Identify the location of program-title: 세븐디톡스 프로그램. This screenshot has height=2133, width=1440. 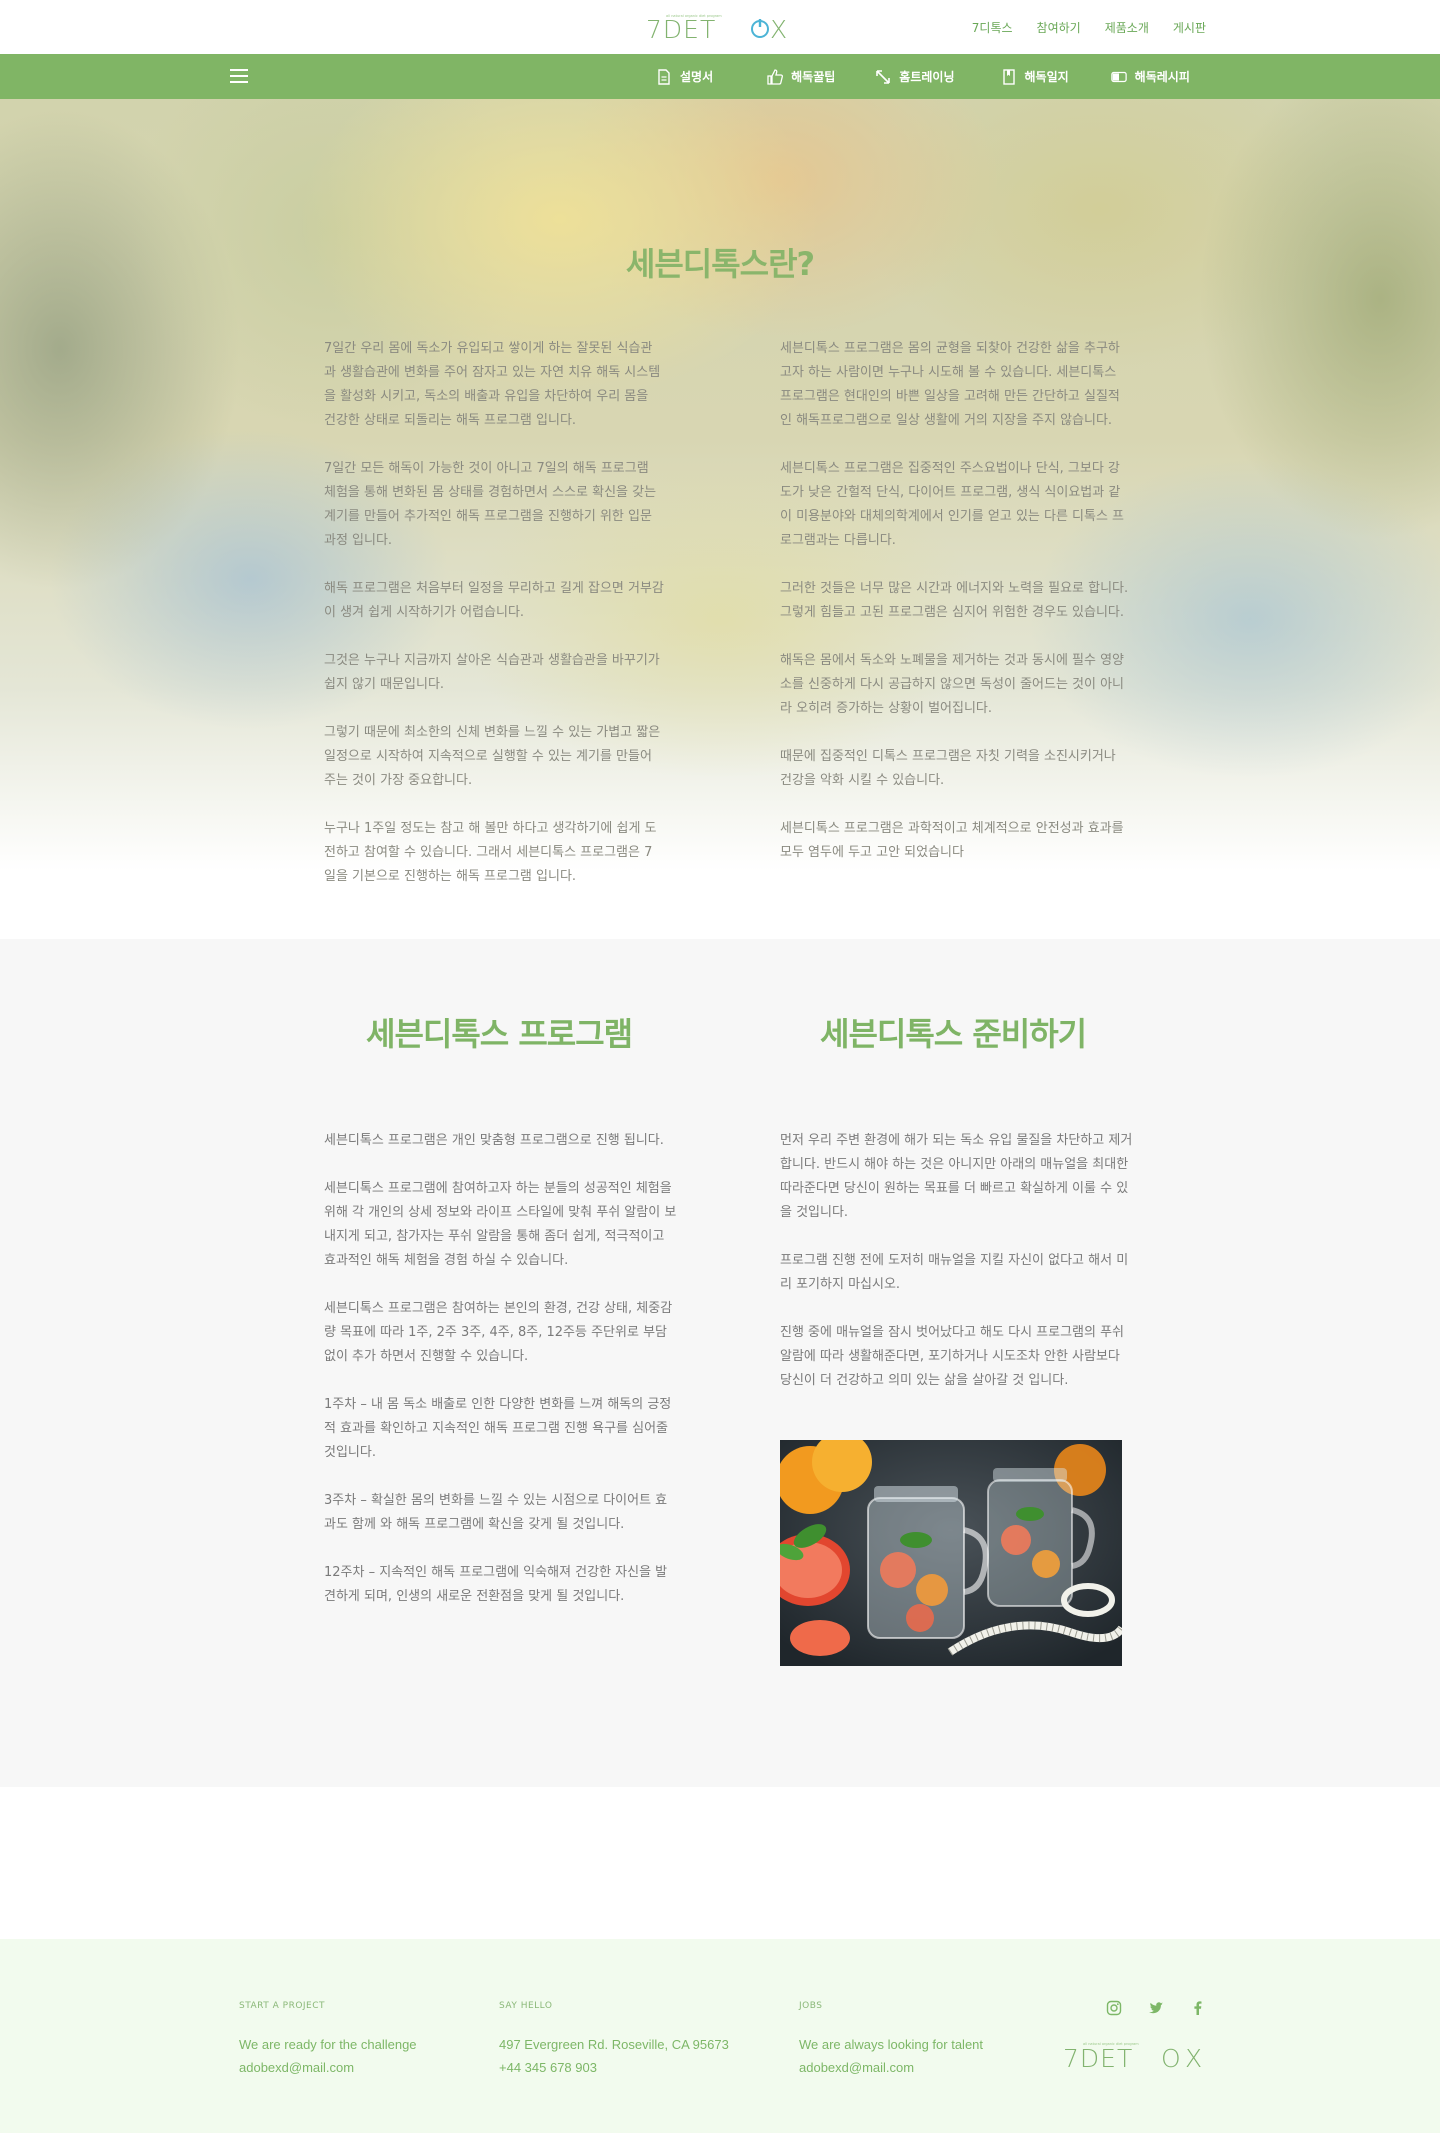
(499, 1034).